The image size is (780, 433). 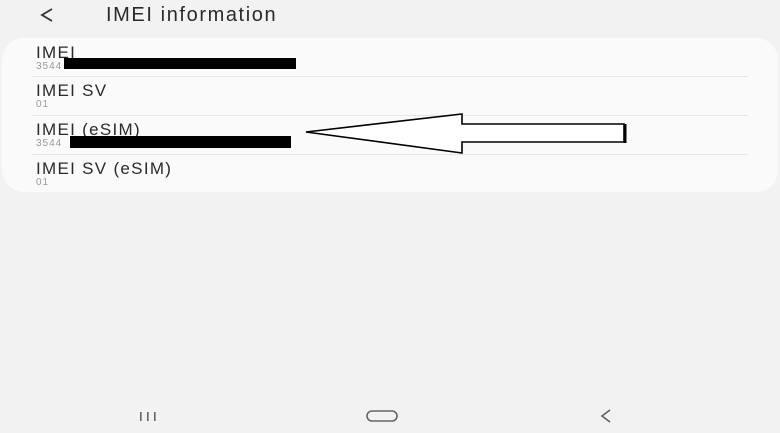 I want to click on recents-icon, so click(x=148, y=416).